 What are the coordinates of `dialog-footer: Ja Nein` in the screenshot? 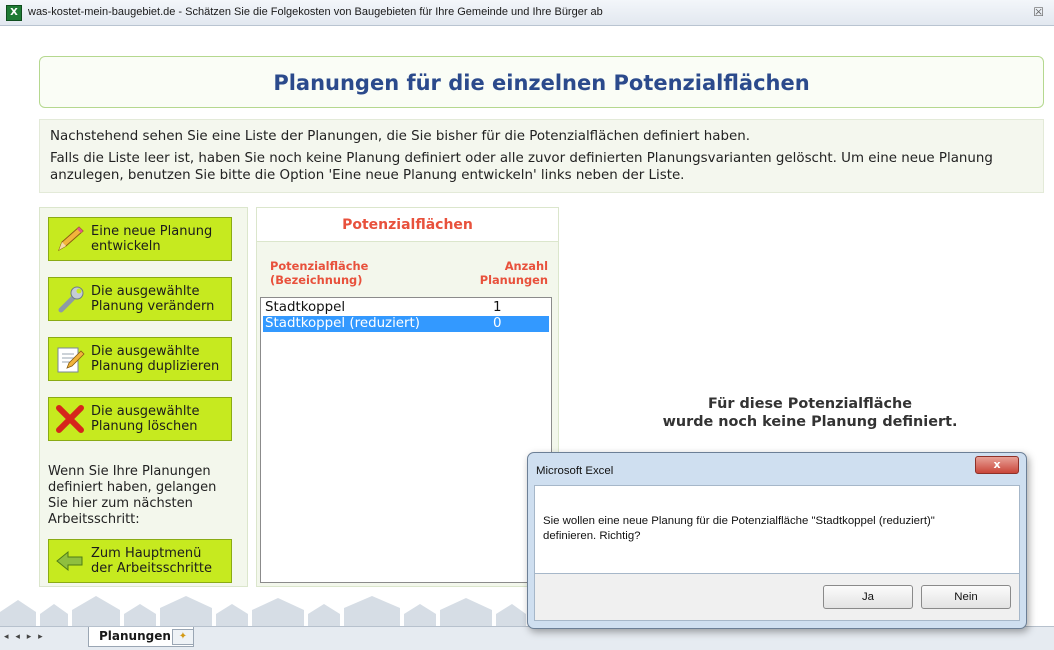 It's located at (777, 597).